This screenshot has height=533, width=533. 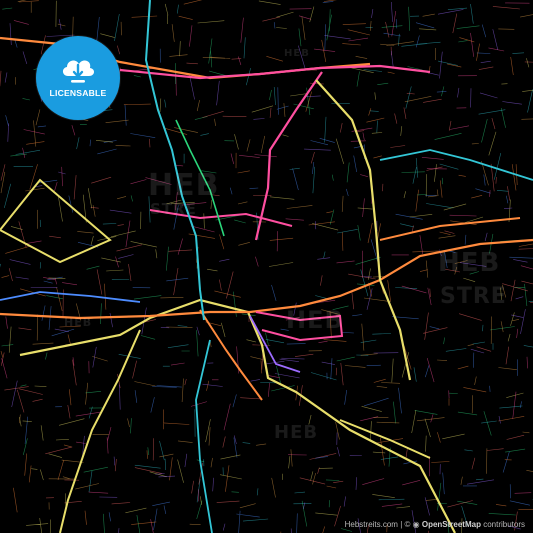 What do you see at coordinates (385, 439) in the screenshot?
I see `major-road-yellow-se` at bounding box center [385, 439].